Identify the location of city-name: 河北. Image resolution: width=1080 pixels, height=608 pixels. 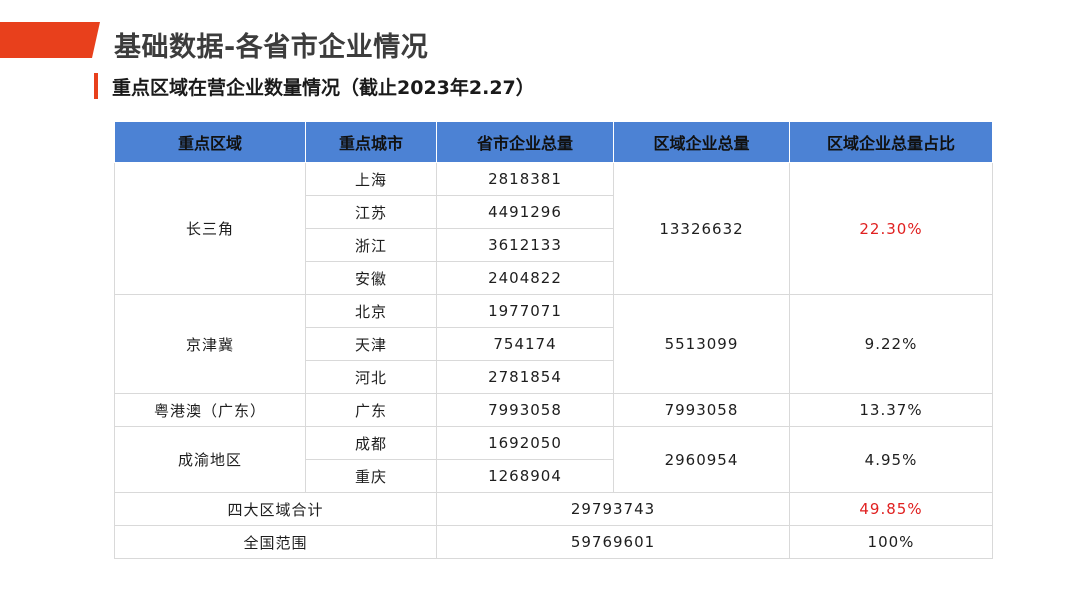
(371, 377).